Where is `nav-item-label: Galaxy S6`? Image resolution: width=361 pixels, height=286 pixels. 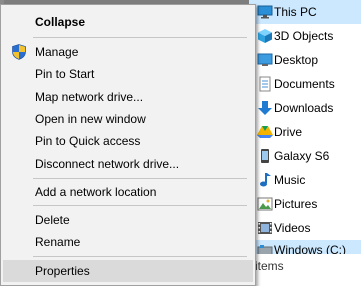 nav-item-label: Galaxy S6 is located at coordinates (302, 156).